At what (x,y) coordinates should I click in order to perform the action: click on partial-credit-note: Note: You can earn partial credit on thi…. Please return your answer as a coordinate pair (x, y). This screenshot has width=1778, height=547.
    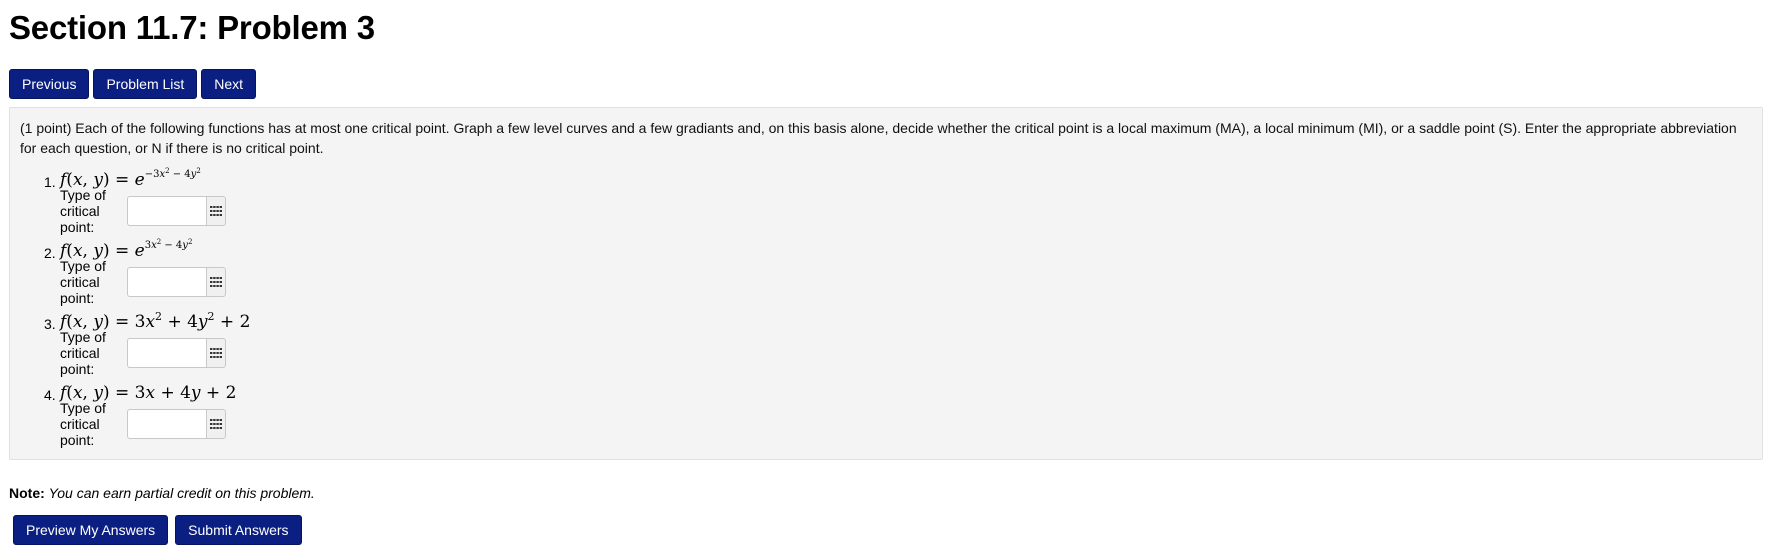
    Looking at the image, I should click on (162, 493).